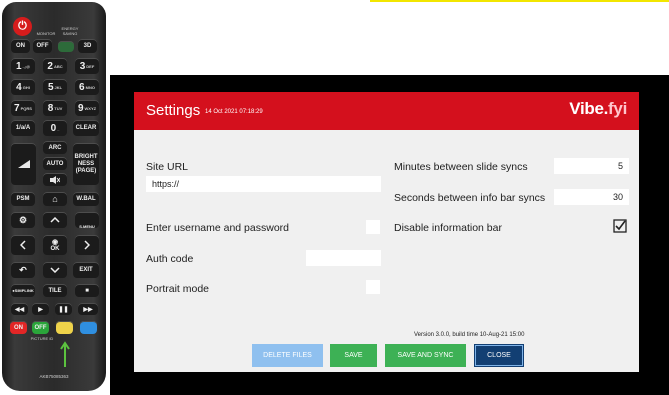 This screenshot has width=669, height=395. I want to click on chevron-up-icon, so click(55, 220).